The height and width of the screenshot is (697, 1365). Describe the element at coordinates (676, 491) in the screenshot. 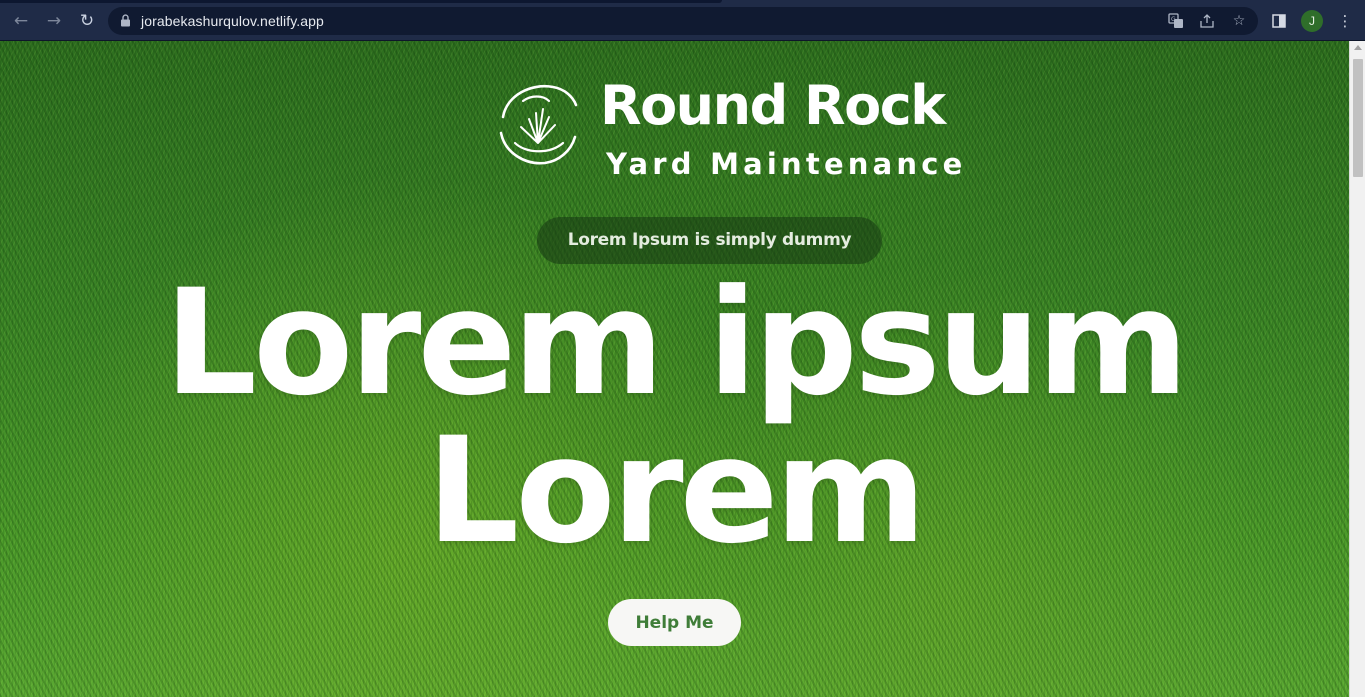

I see `headline-line-2: Lorem` at that location.